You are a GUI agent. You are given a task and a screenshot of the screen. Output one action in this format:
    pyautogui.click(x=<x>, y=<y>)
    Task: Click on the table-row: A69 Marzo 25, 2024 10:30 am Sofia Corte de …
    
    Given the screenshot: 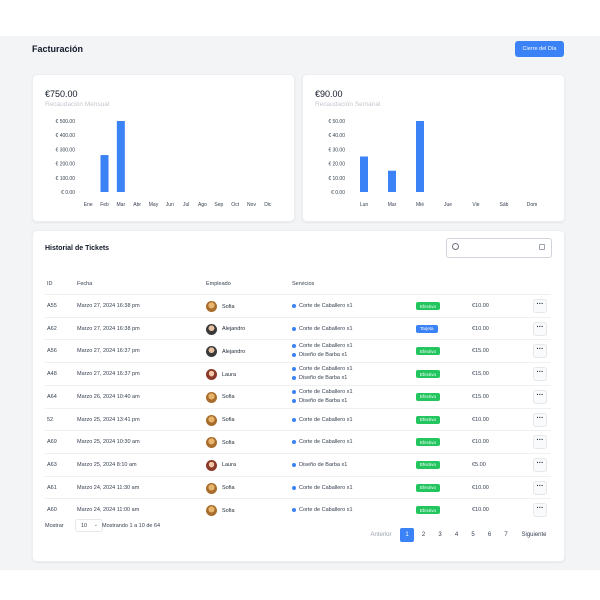 What is the action you would take?
    pyautogui.click(x=298, y=442)
    